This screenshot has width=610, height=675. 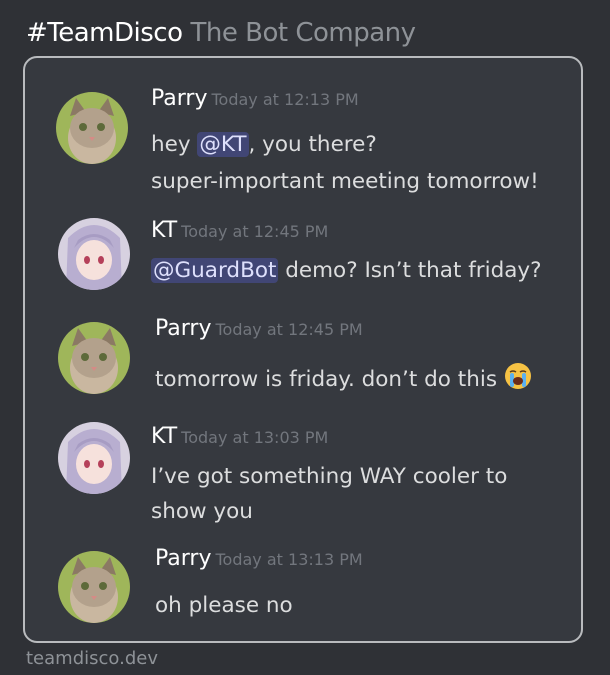 What do you see at coordinates (345, 181) in the screenshot?
I see `message-line: super-important meeting tomorrow!` at bounding box center [345, 181].